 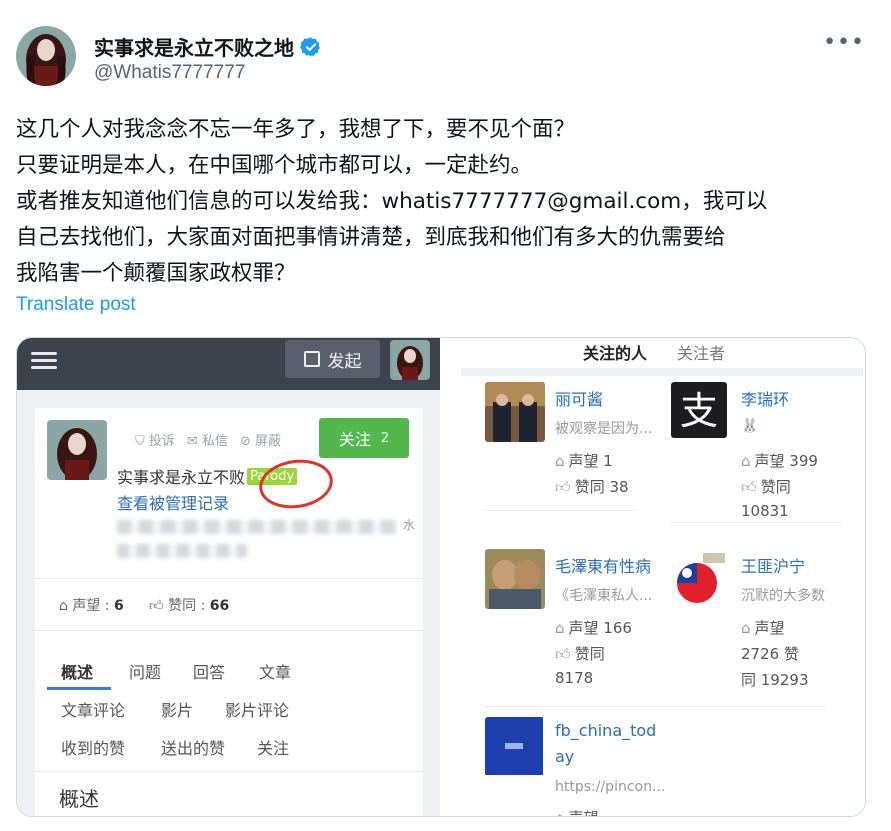 What do you see at coordinates (575, 766) in the screenshot?
I see `list-item: fb_china_tod ay https://pincon... ⌂ 声望` at bounding box center [575, 766].